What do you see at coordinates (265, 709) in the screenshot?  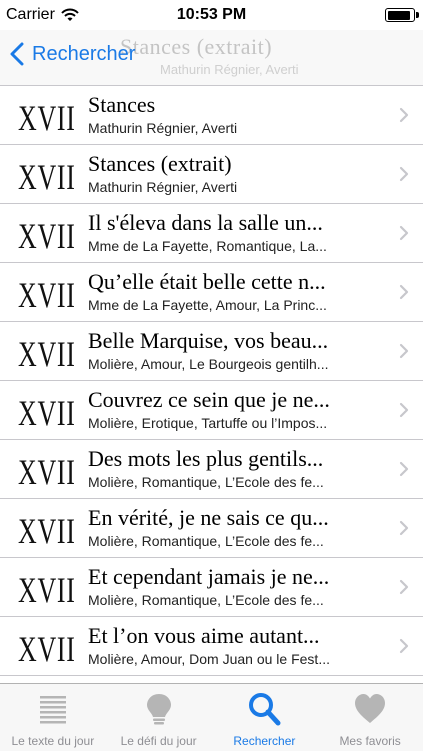 I see `search-icon` at bounding box center [265, 709].